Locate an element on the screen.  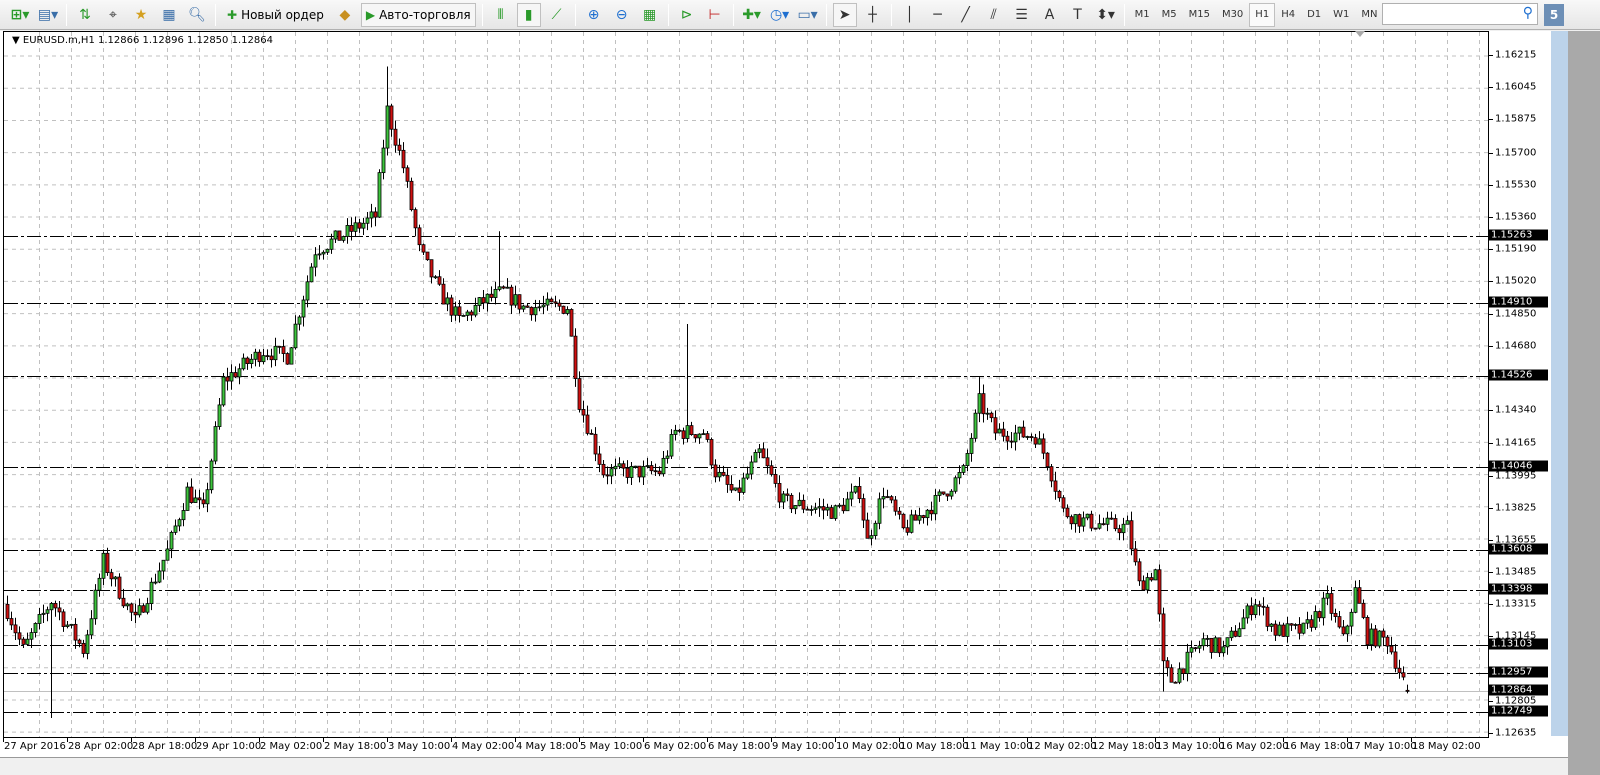
navigator-button: ⌖ is located at coordinates (113, 15).